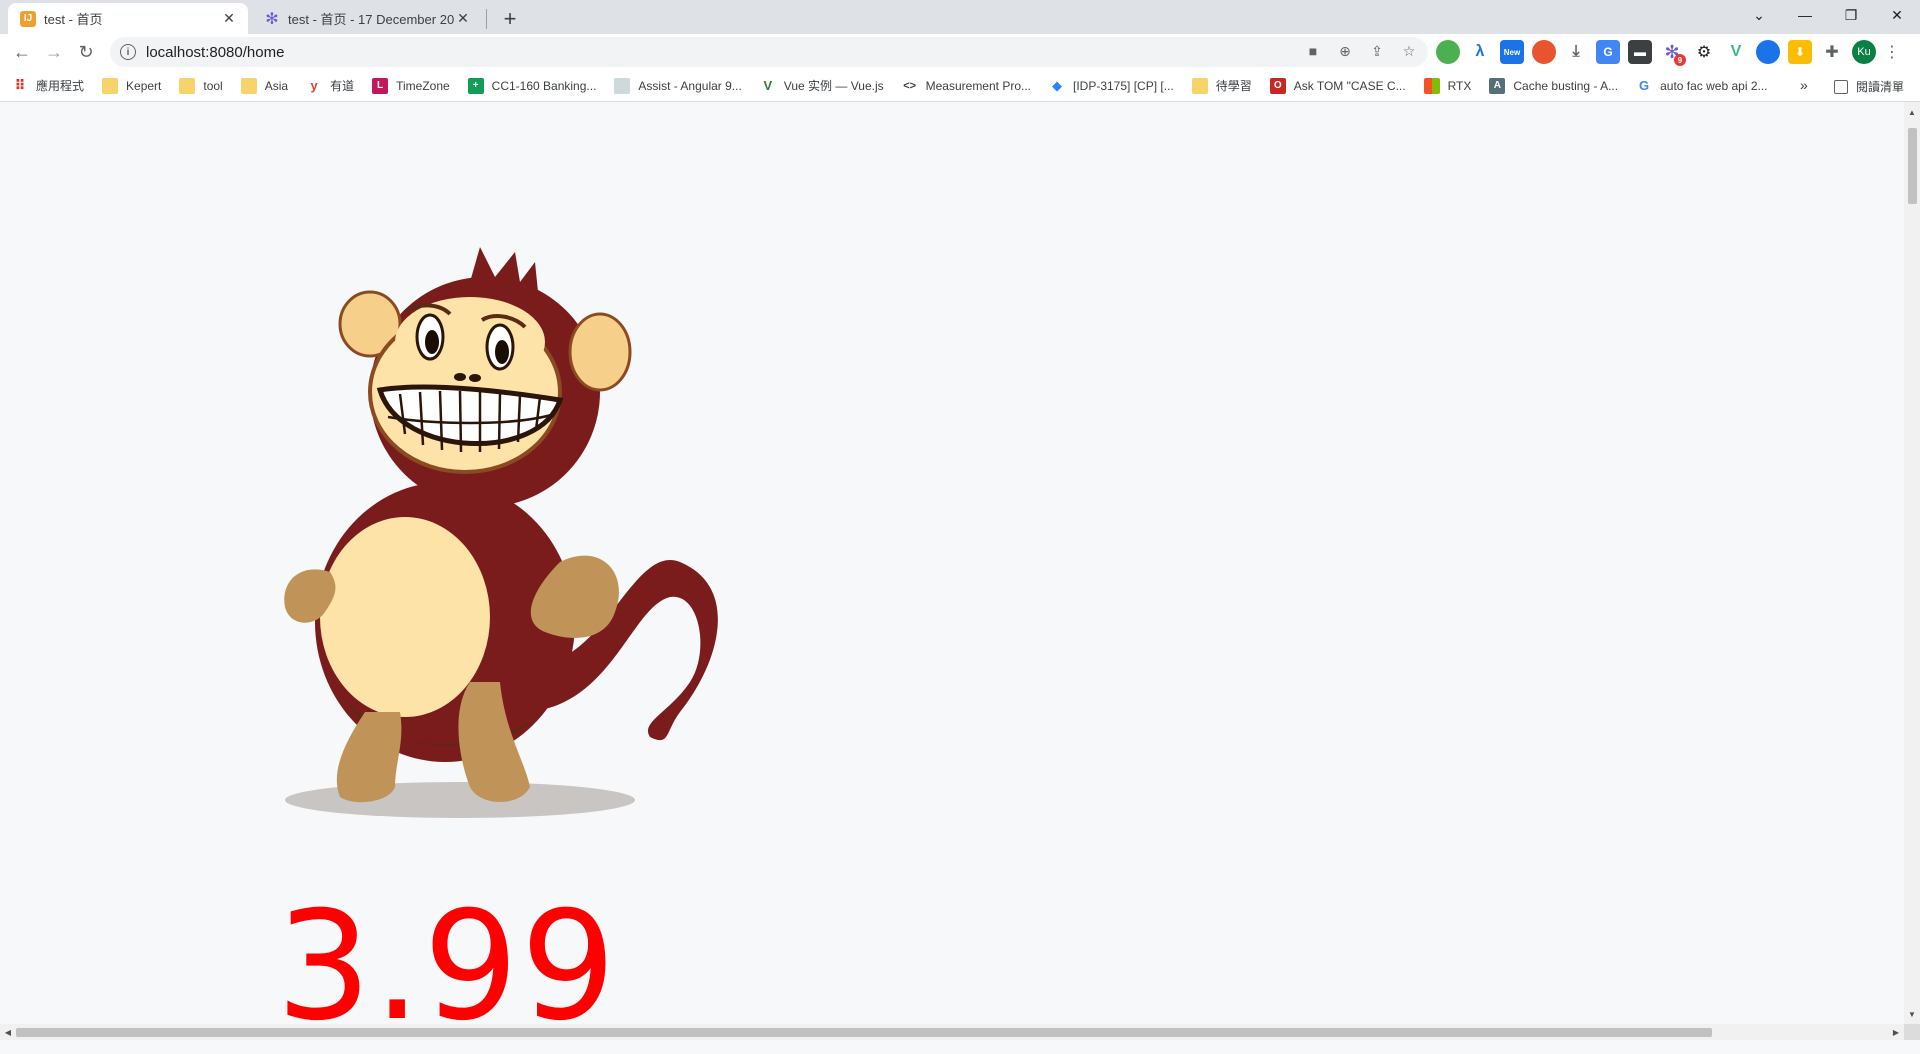 This screenshot has width=1920, height=1054. Describe the element at coordinates (1880, 87) in the screenshot. I see `reading-list-label: 閱讀清單` at that location.